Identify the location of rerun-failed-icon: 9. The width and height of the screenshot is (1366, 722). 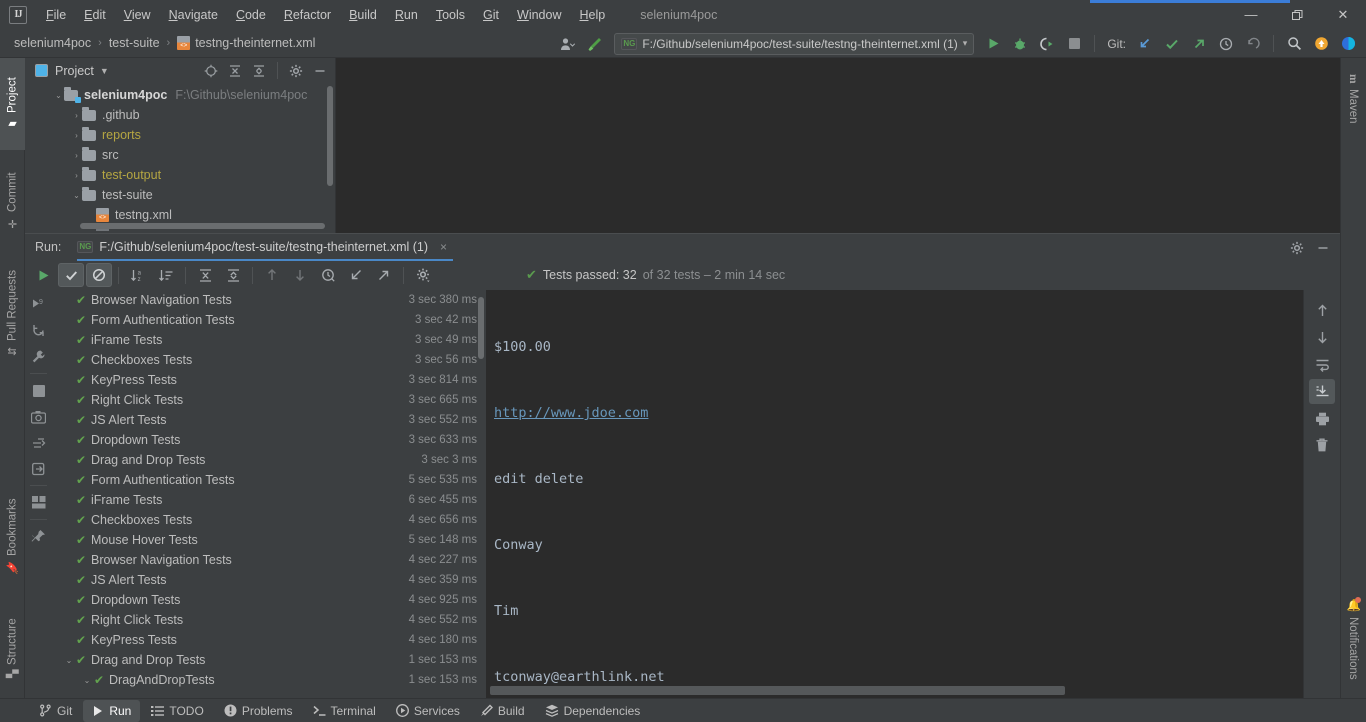
(39, 304).